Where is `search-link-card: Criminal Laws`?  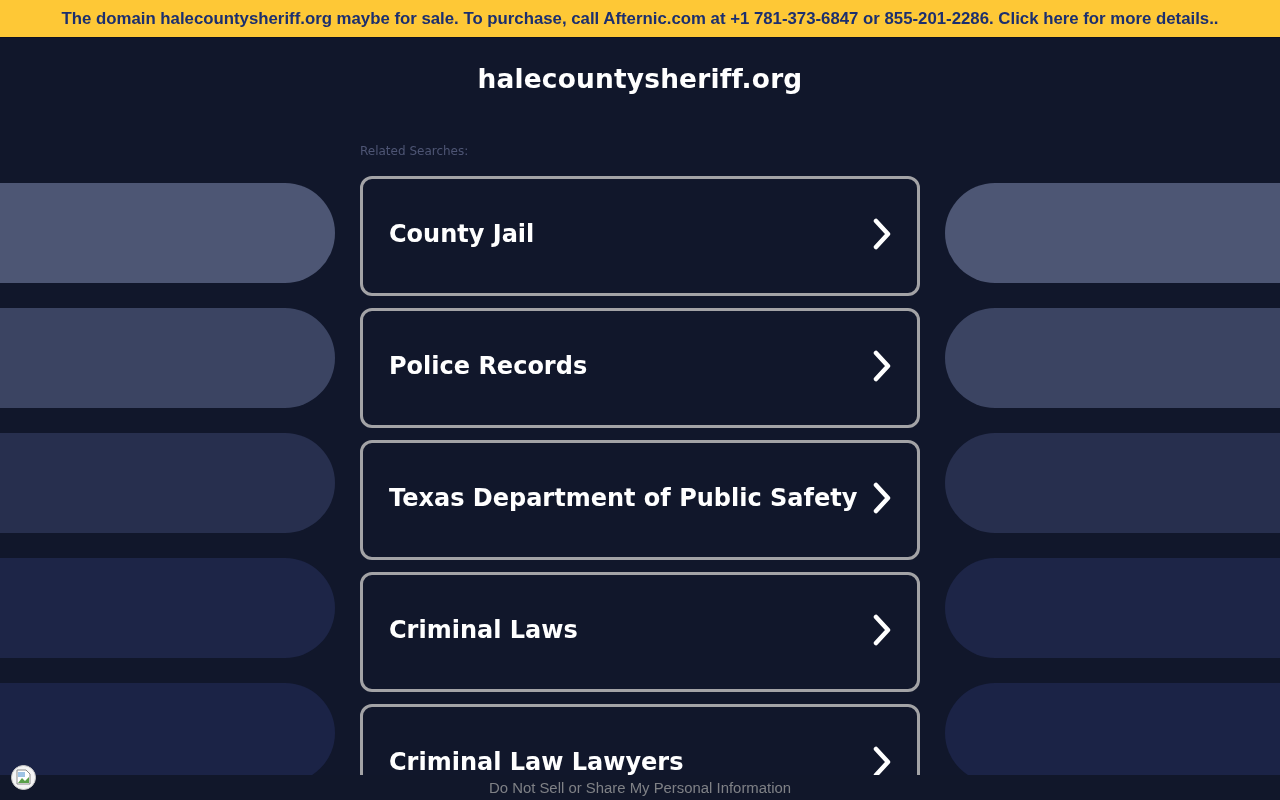 search-link-card: Criminal Laws is located at coordinates (640, 632).